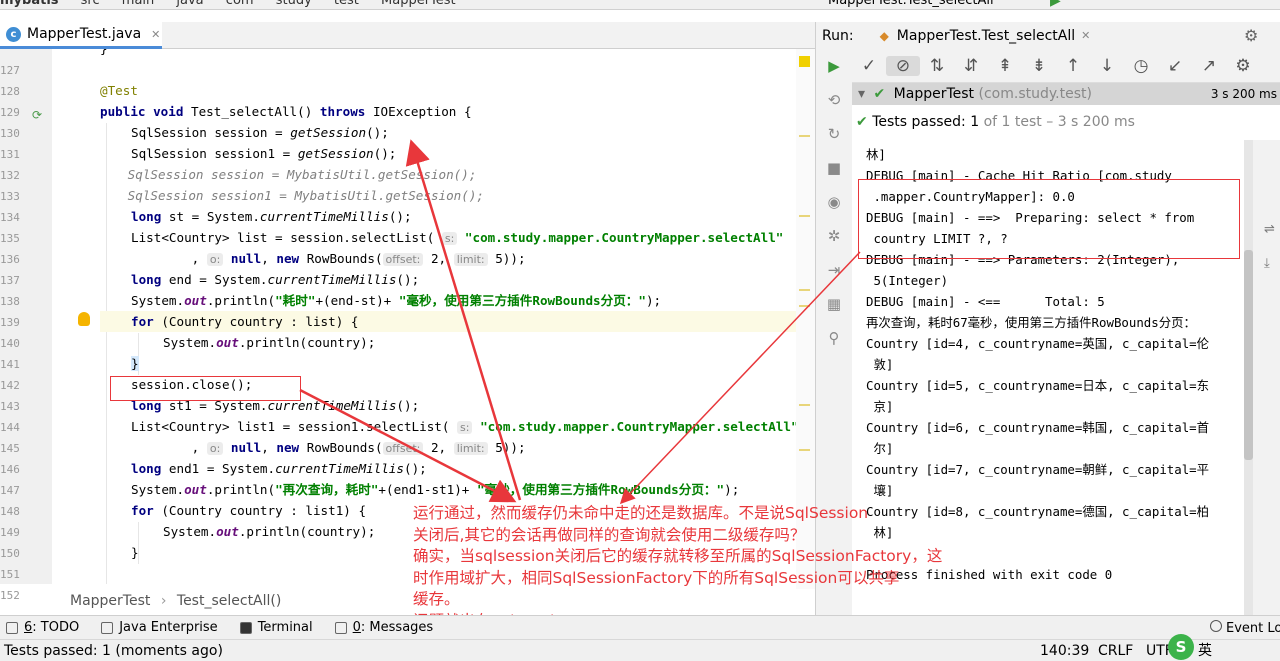  I want to click on terminal-icon, so click(245, 627).